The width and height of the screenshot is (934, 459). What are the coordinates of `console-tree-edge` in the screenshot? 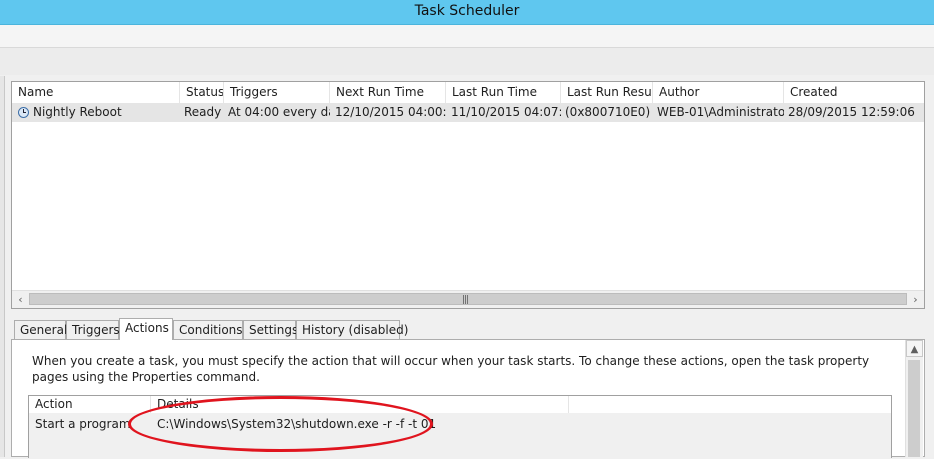 It's located at (2, 266).